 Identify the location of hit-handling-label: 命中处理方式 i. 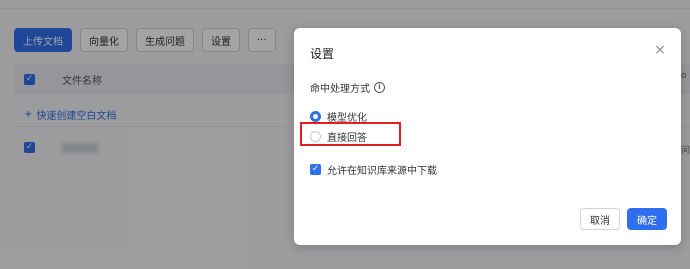
(347, 87).